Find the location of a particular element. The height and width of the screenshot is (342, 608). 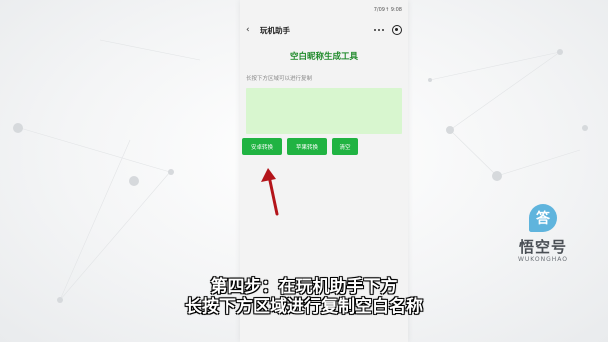

red-arrow-icon is located at coordinates (270, 192).